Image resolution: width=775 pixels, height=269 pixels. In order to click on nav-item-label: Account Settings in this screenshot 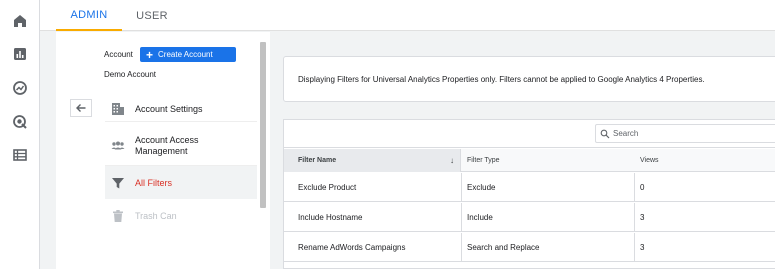, I will do `click(169, 108)`.